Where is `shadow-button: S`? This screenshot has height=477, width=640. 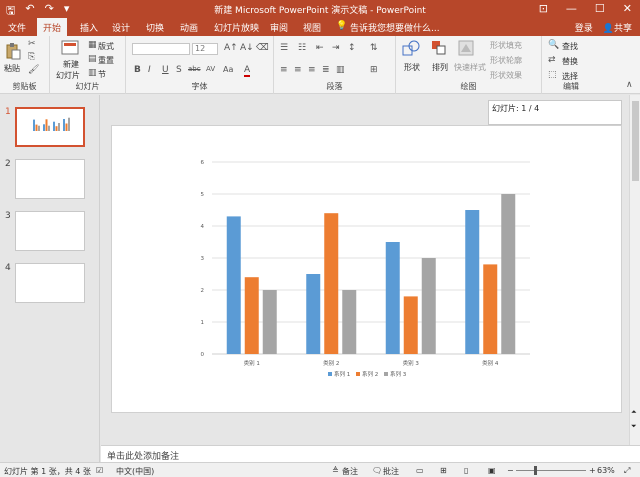 shadow-button: S is located at coordinates (179, 70).